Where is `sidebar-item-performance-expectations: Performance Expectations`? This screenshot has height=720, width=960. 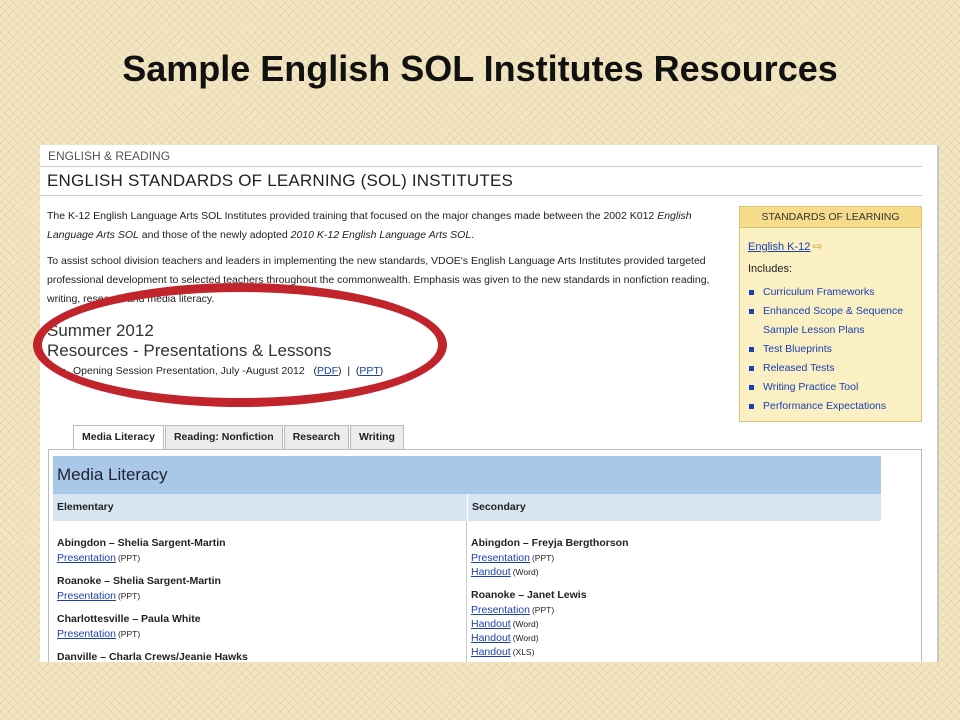
sidebar-item-performance-expectations: Performance Expectations is located at coordinates (825, 406).